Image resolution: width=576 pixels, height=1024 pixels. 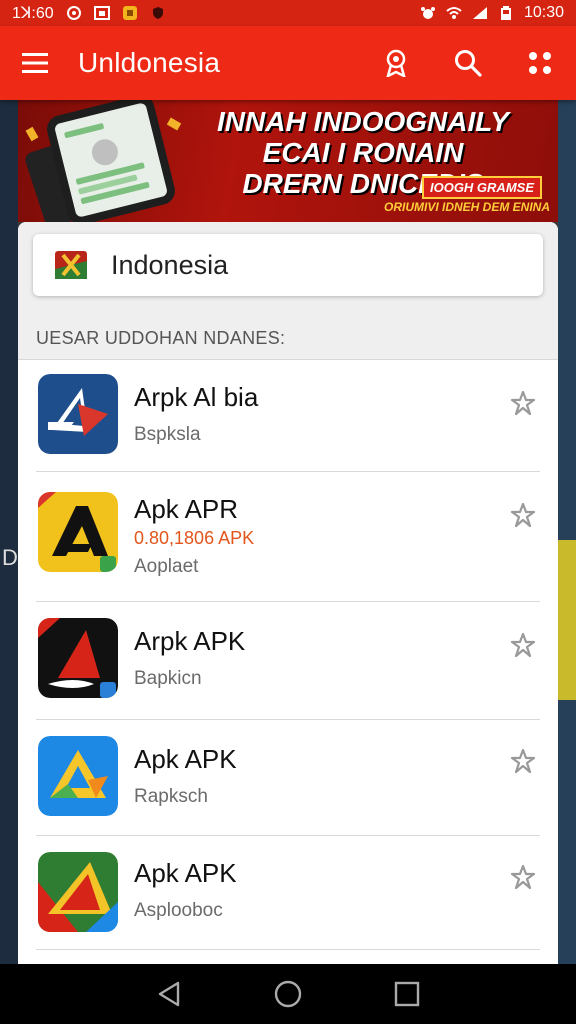 What do you see at coordinates (178, 910) in the screenshot?
I see `app-subtitle: Asplooboc` at bounding box center [178, 910].